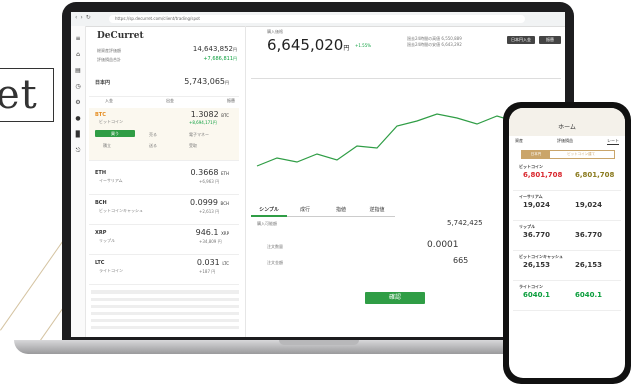 The width and height of the screenshot is (637, 390). Describe the element at coordinates (120, 36) in the screenshot. I see `app-brand: DeCurret` at that location.